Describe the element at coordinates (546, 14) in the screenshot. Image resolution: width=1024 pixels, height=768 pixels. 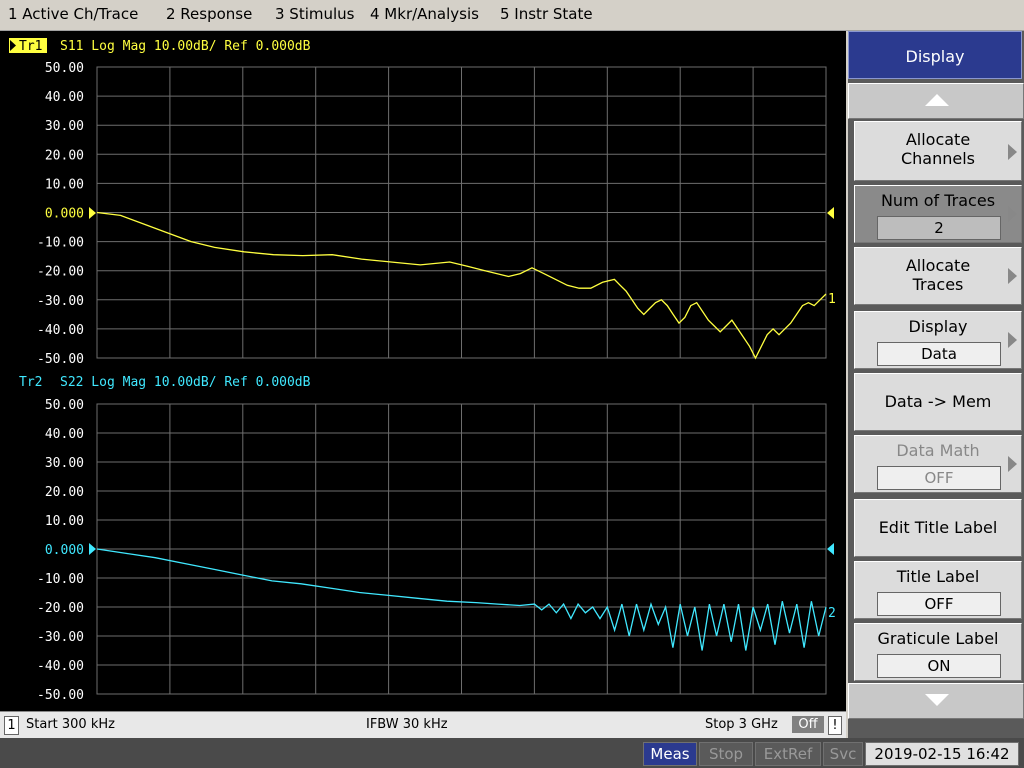
I see `menu-instr-state: 5 Instr State` at that location.